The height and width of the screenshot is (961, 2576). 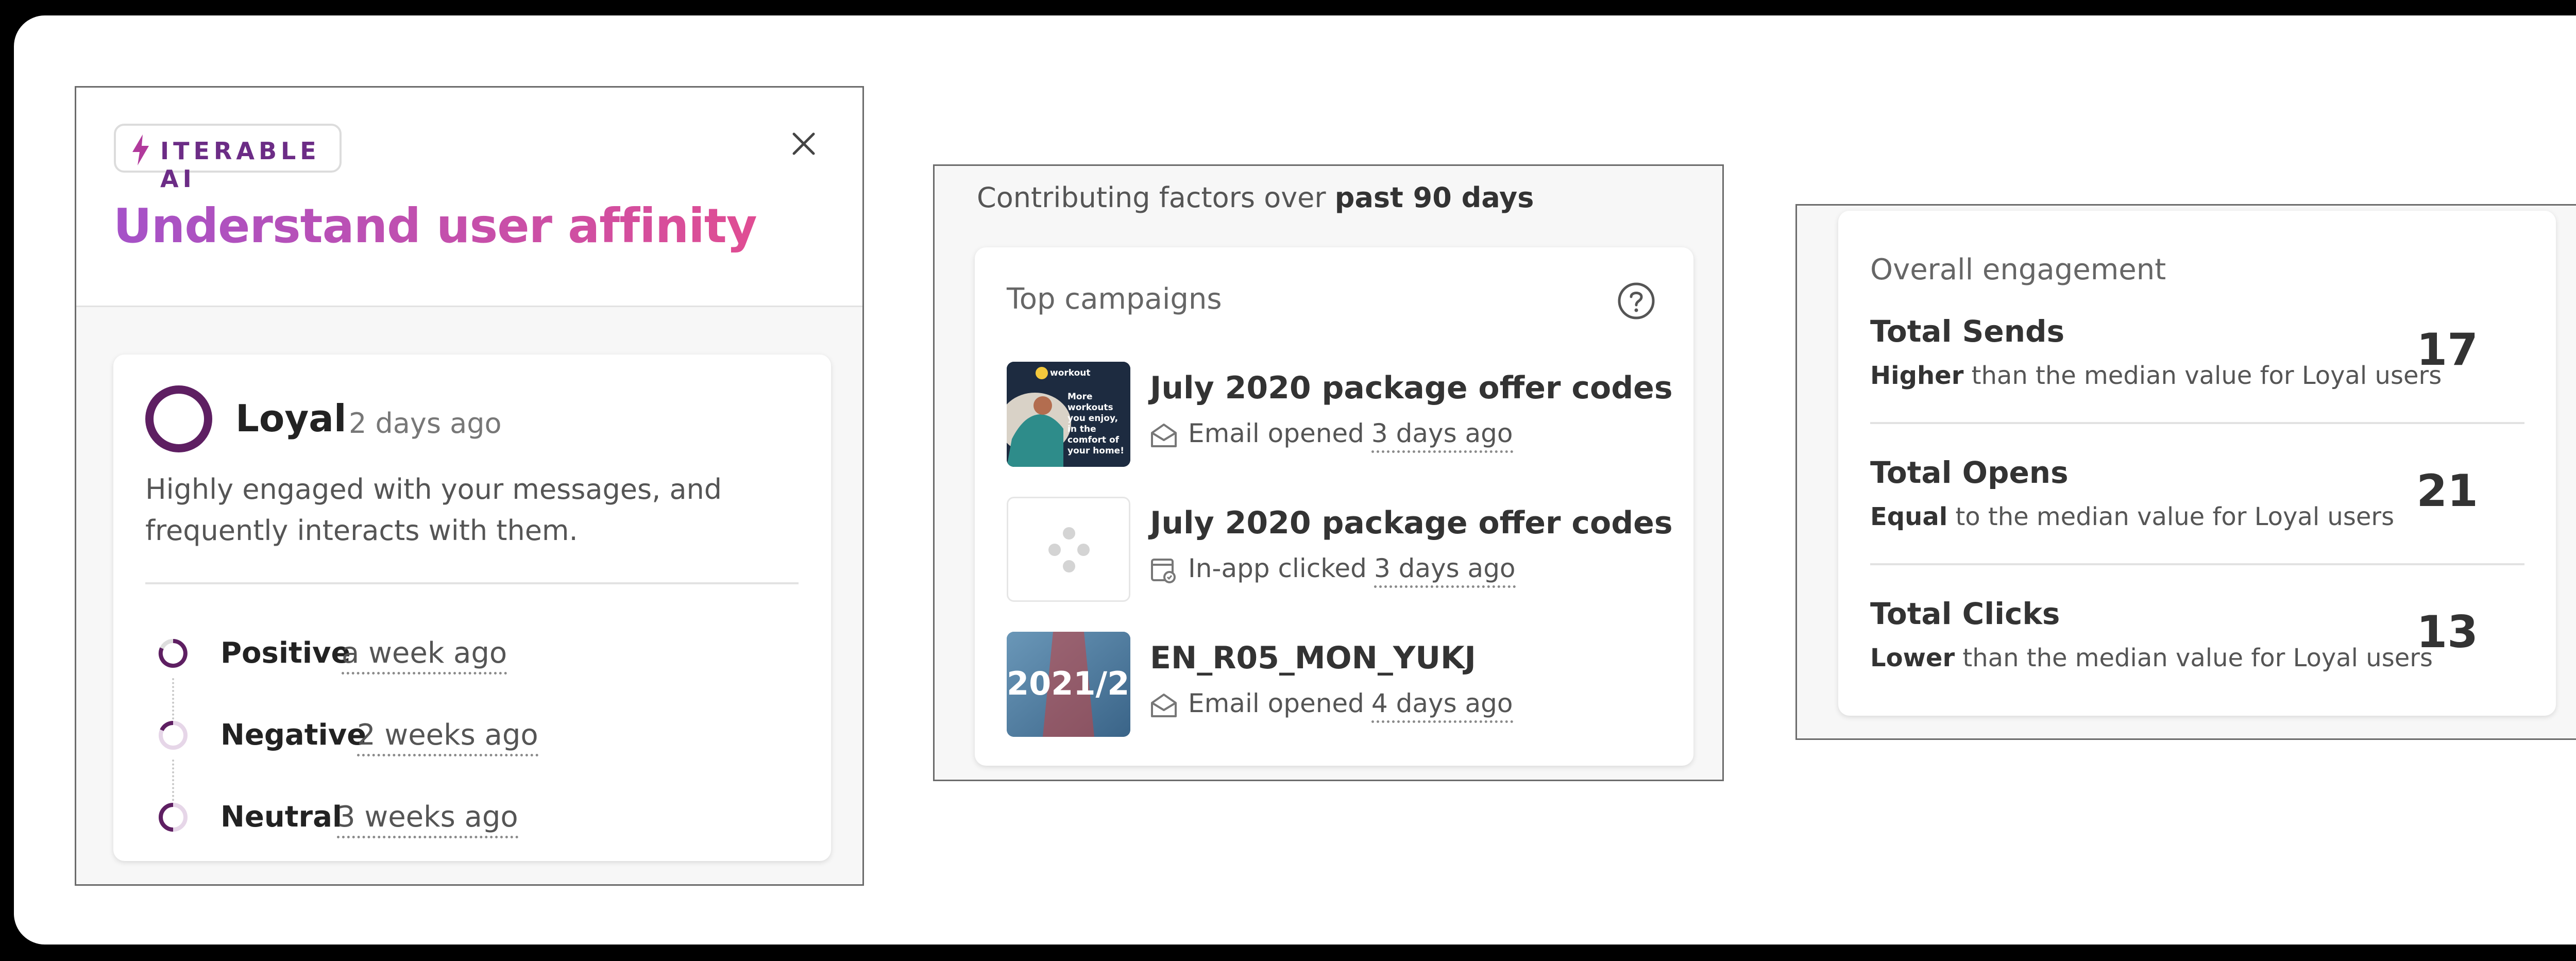 What do you see at coordinates (1969, 472) in the screenshot?
I see `metric-name: Total Opens` at bounding box center [1969, 472].